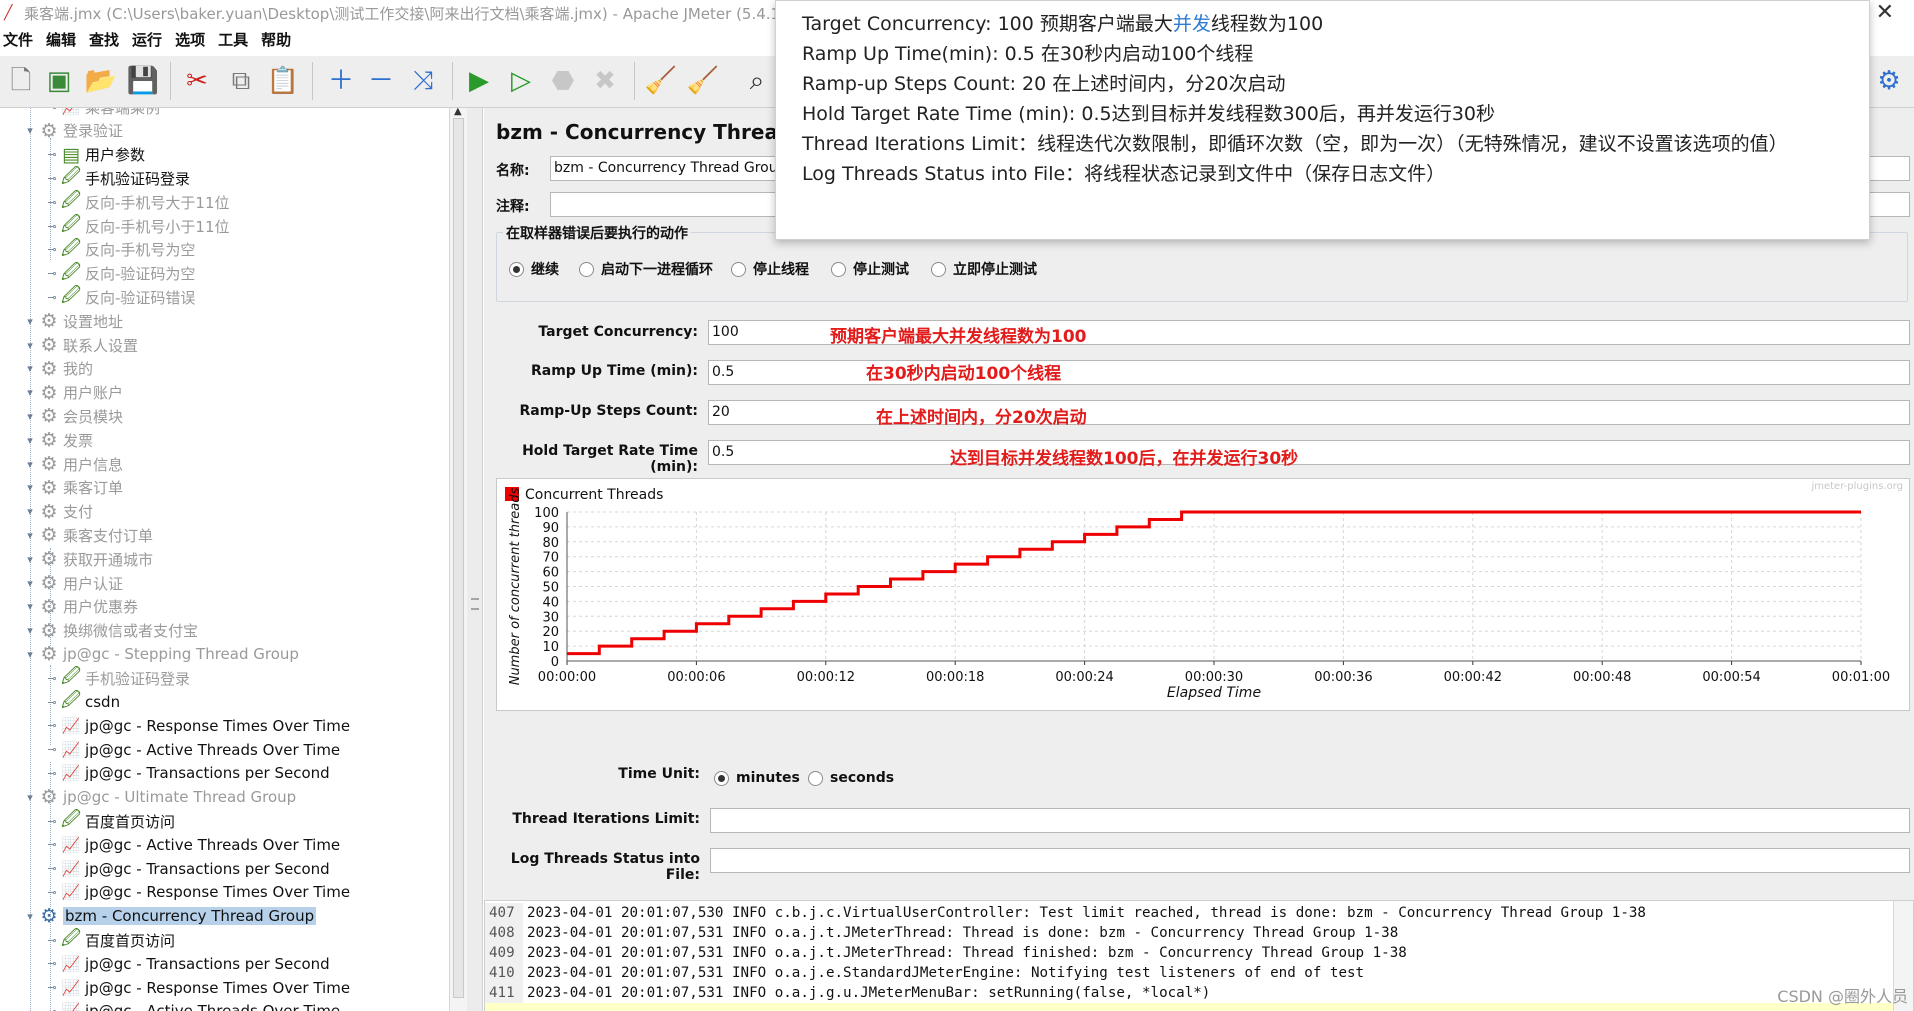 This screenshot has width=1914, height=1011. What do you see at coordinates (757, 81) in the screenshot?
I see `search-icon: ⌕` at bounding box center [757, 81].